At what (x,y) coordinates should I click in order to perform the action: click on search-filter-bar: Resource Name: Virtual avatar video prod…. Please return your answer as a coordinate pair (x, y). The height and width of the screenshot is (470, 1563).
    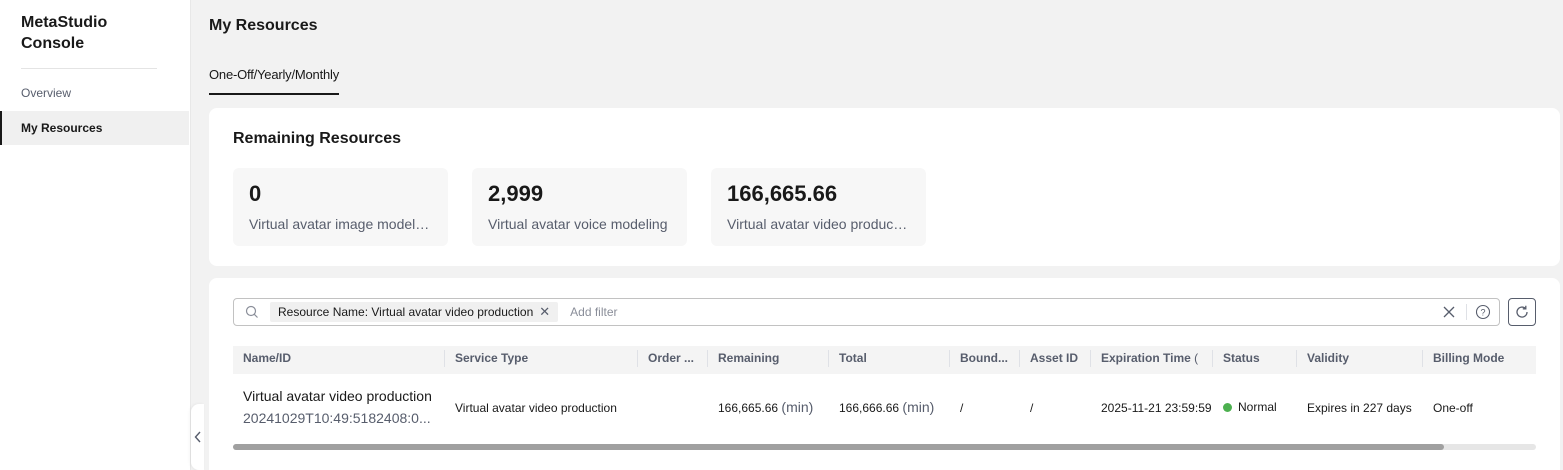
    Looking at the image, I should click on (866, 312).